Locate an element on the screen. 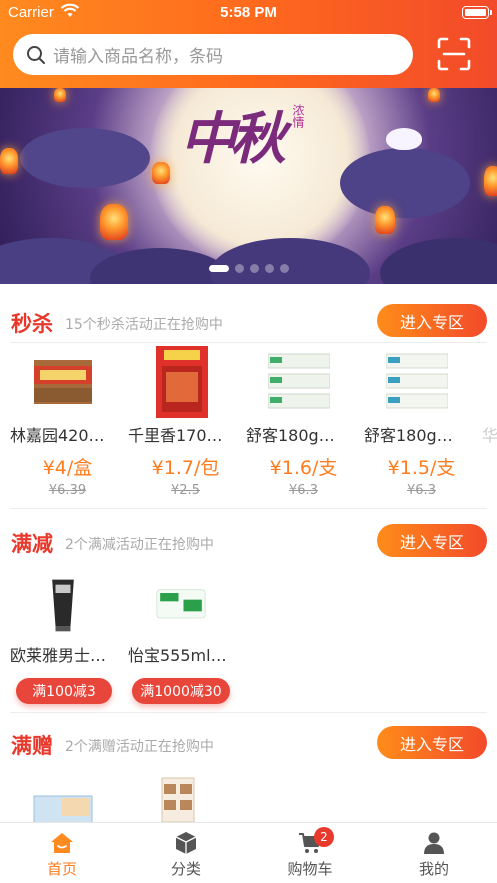 The image size is (497, 883). banner-title: 中秋 is located at coordinates (233, 139).